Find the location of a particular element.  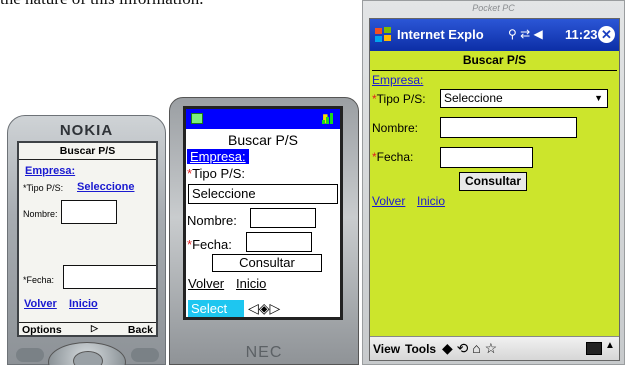

nav-pad is located at coordinates (87, 353).